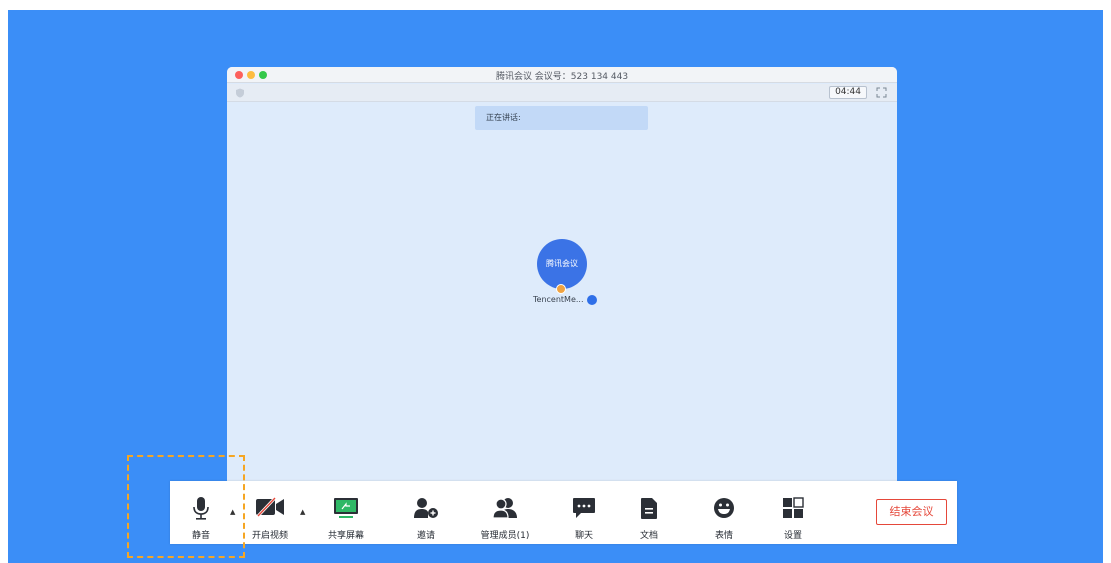 The height and width of the screenshot is (563, 1111). Describe the element at coordinates (793, 507) in the screenshot. I see `settings-grid-icon` at that location.